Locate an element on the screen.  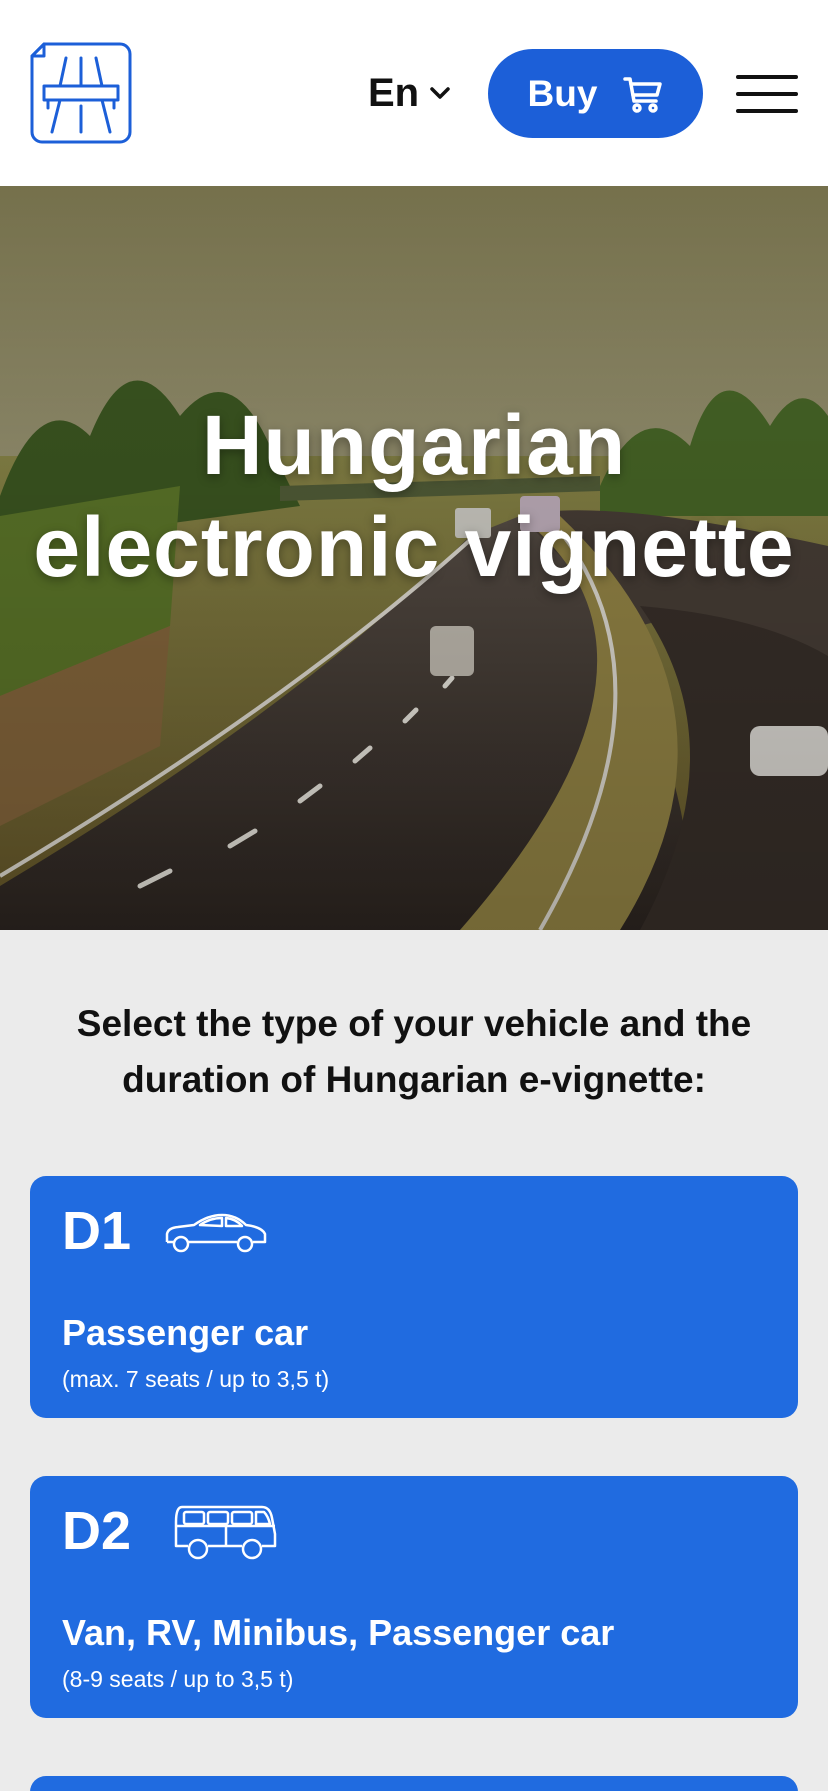
buy-button: Buy is located at coordinates (595, 93).